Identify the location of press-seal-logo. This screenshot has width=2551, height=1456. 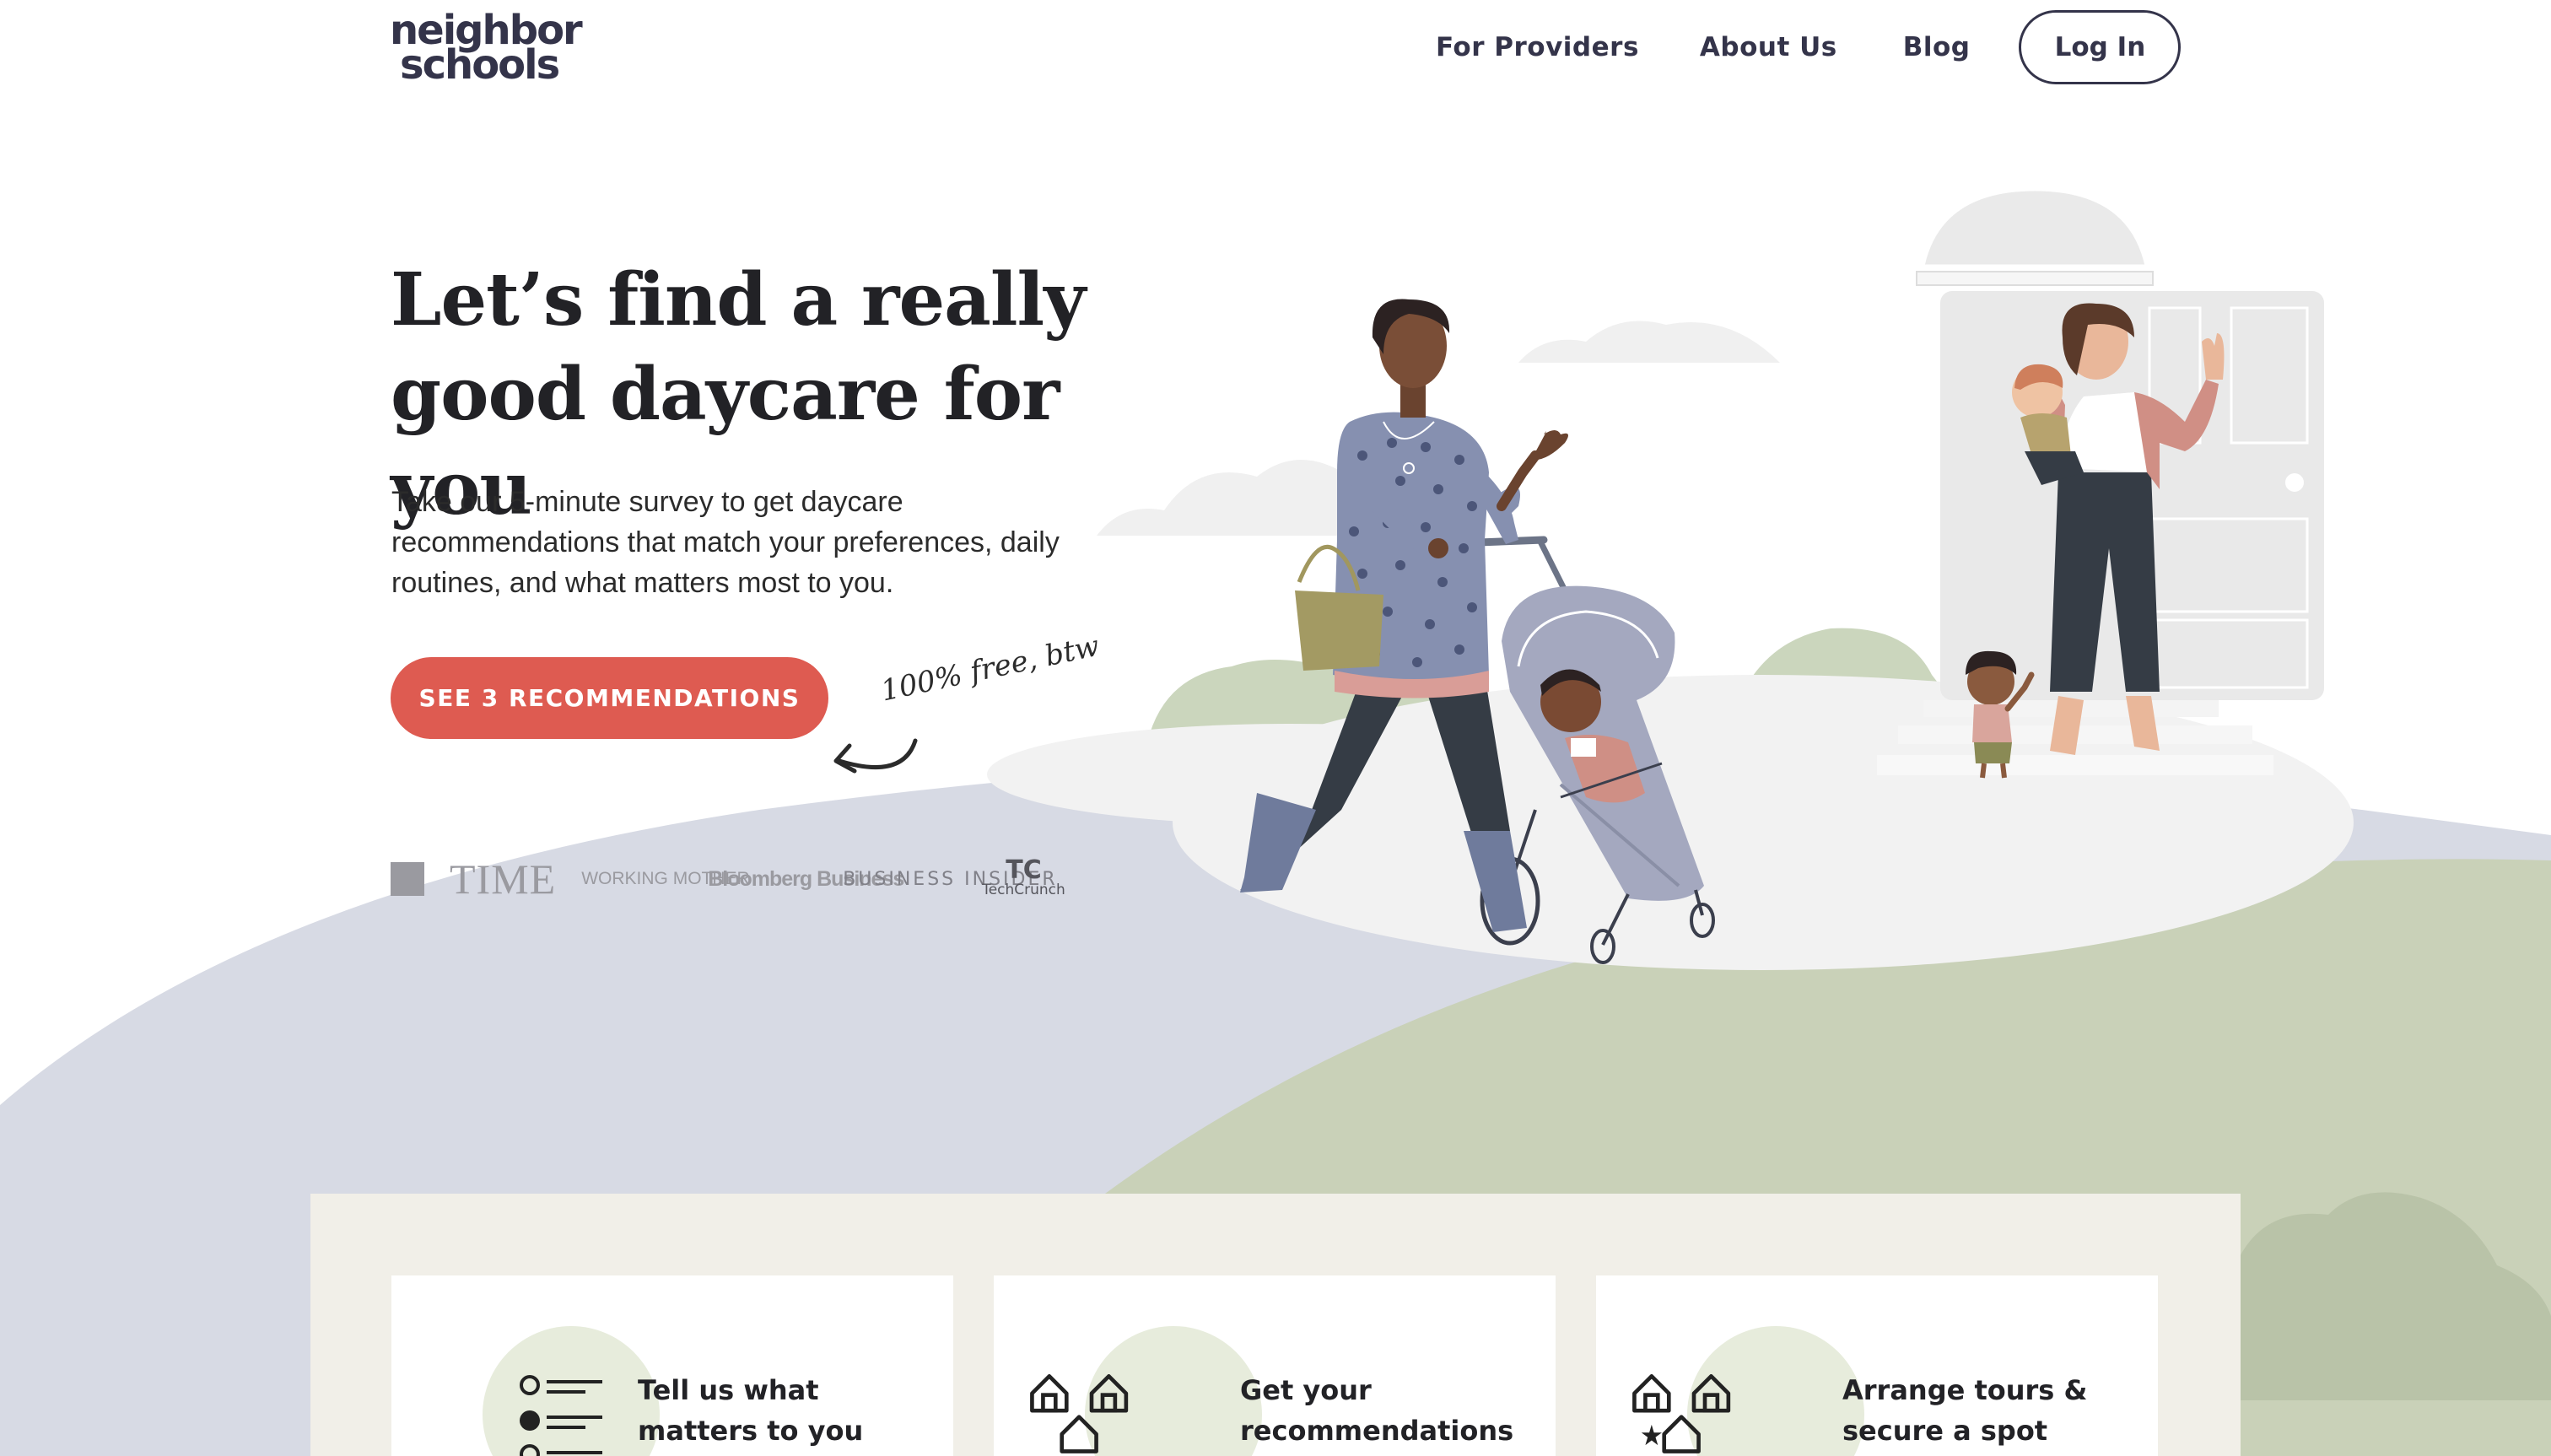
(407, 879).